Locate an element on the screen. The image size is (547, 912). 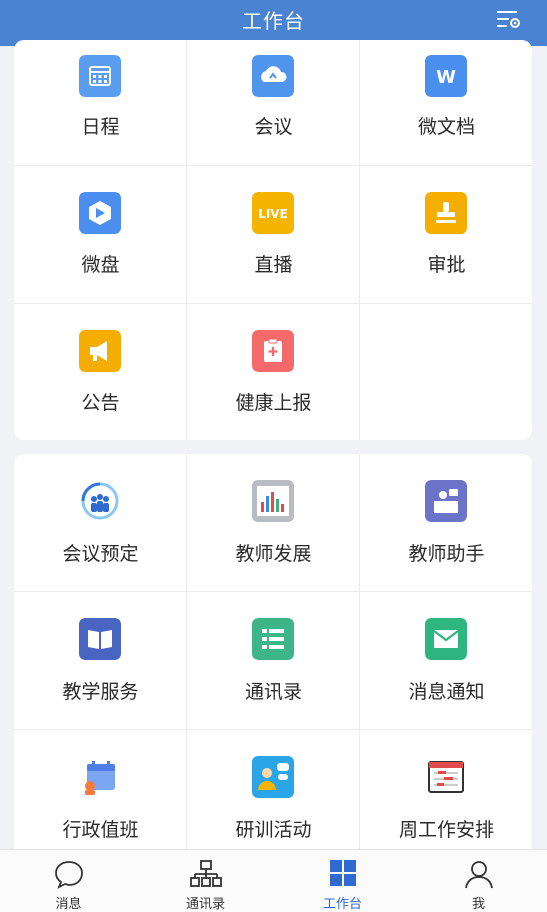
bar-chart-icon is located at coordinates (273, 501).